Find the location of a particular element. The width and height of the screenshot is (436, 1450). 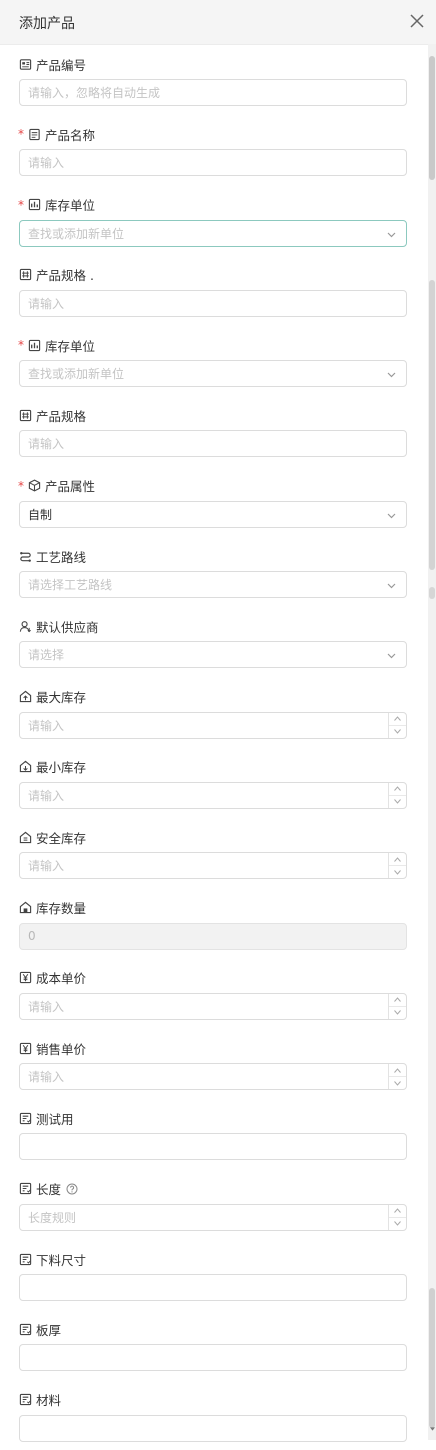

form-field: 产品规格请输入 is located at coordinates (213, 430).